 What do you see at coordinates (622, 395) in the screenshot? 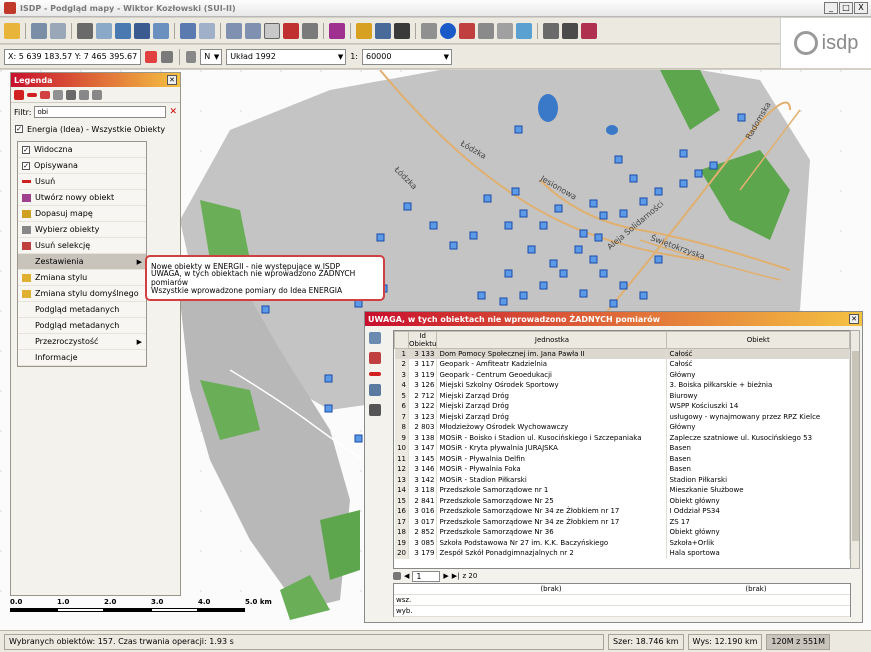
I see `table-row: 52 712 Miejski Zarząd Dróg Biurowy` at bounding box center [622, 395].